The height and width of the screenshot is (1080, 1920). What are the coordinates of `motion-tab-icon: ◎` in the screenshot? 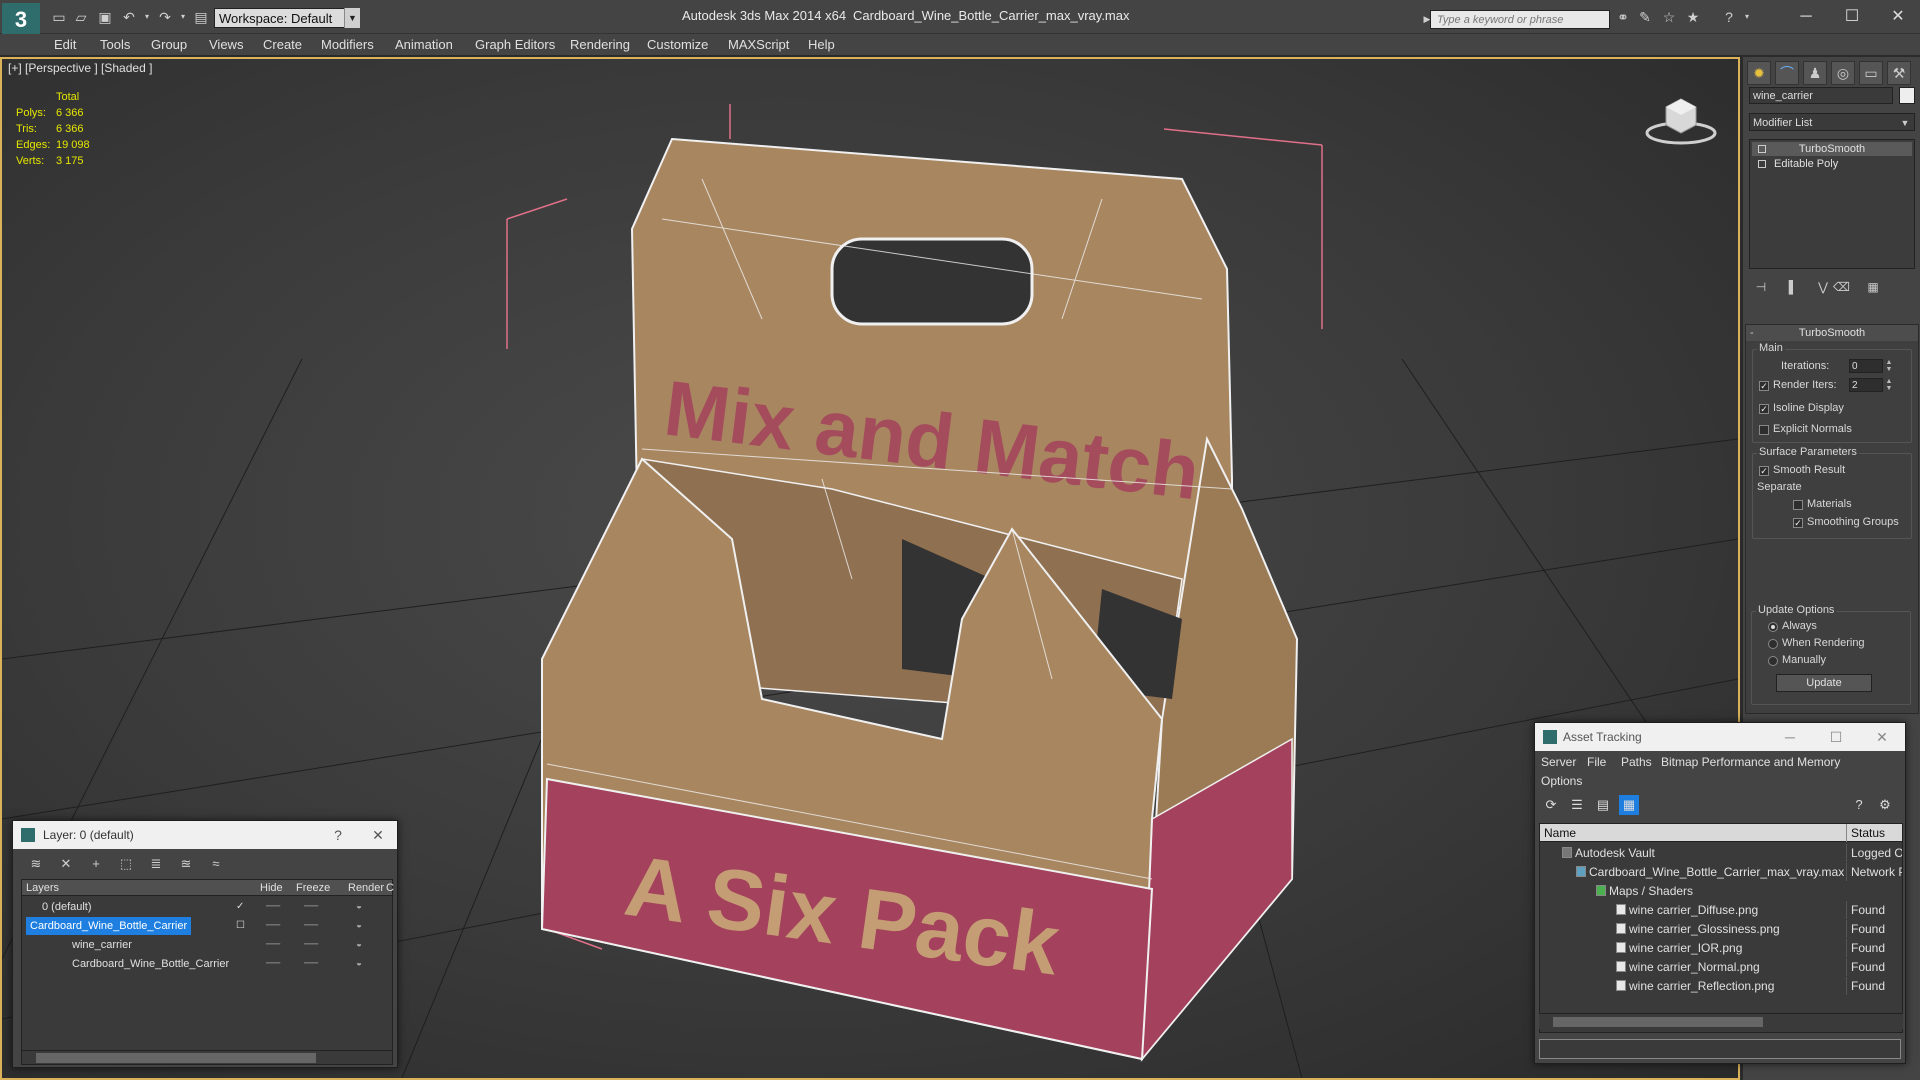 It's located at (1843, 73).